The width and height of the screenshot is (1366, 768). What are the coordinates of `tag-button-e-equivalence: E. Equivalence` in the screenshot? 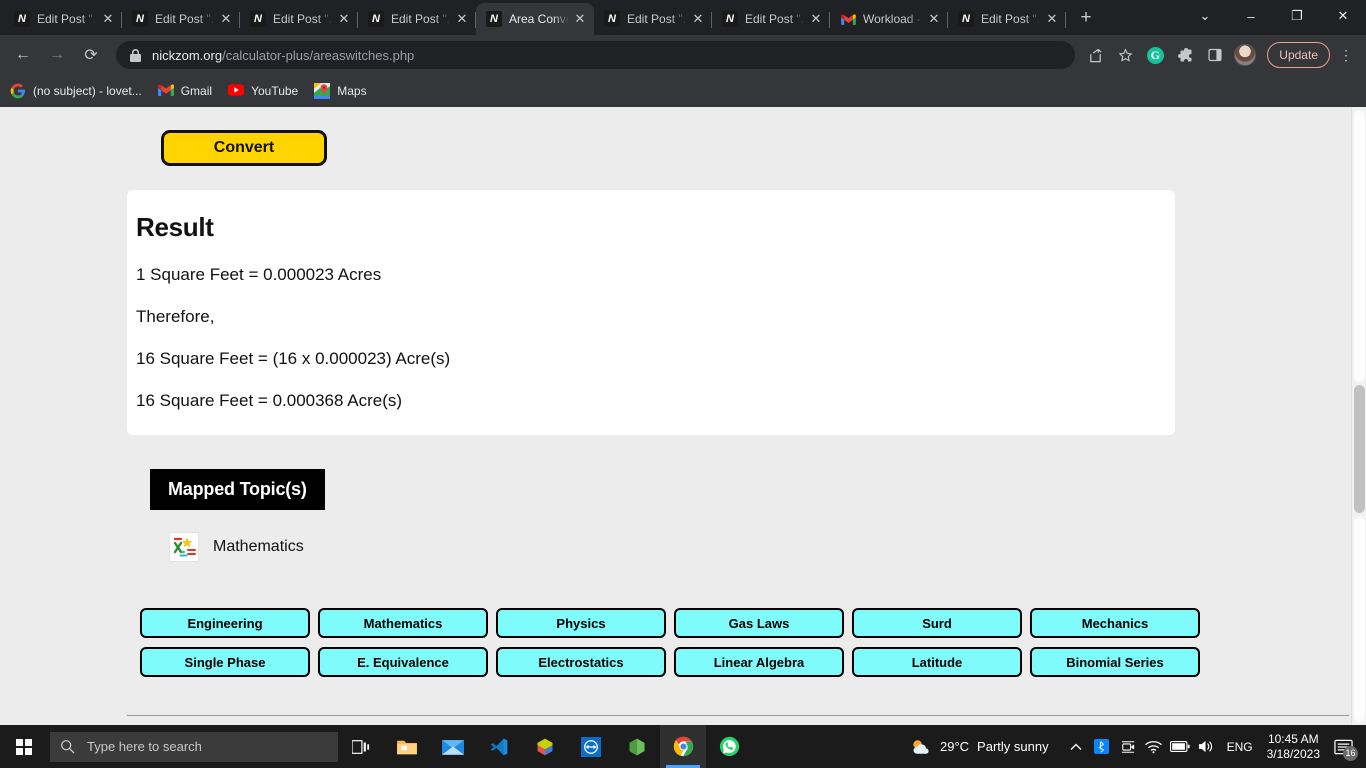 It's located at (403, 662).